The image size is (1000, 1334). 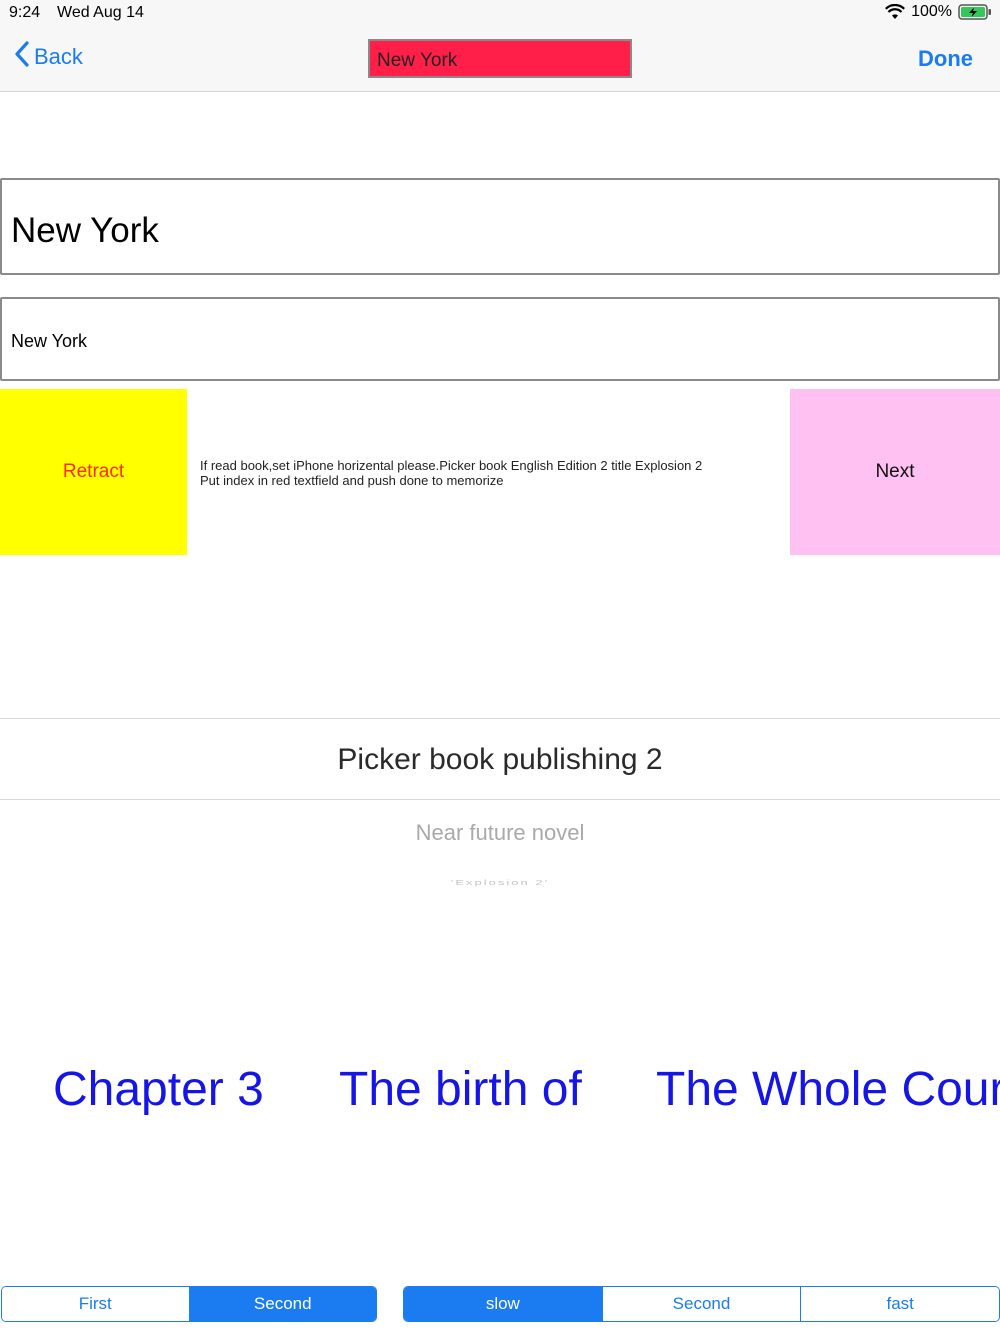 What do you see at coordinates (500, 759) in the screenshot?
I see `picker-selected-row: Picker book publishing 2` at bounding box center [500, 759].